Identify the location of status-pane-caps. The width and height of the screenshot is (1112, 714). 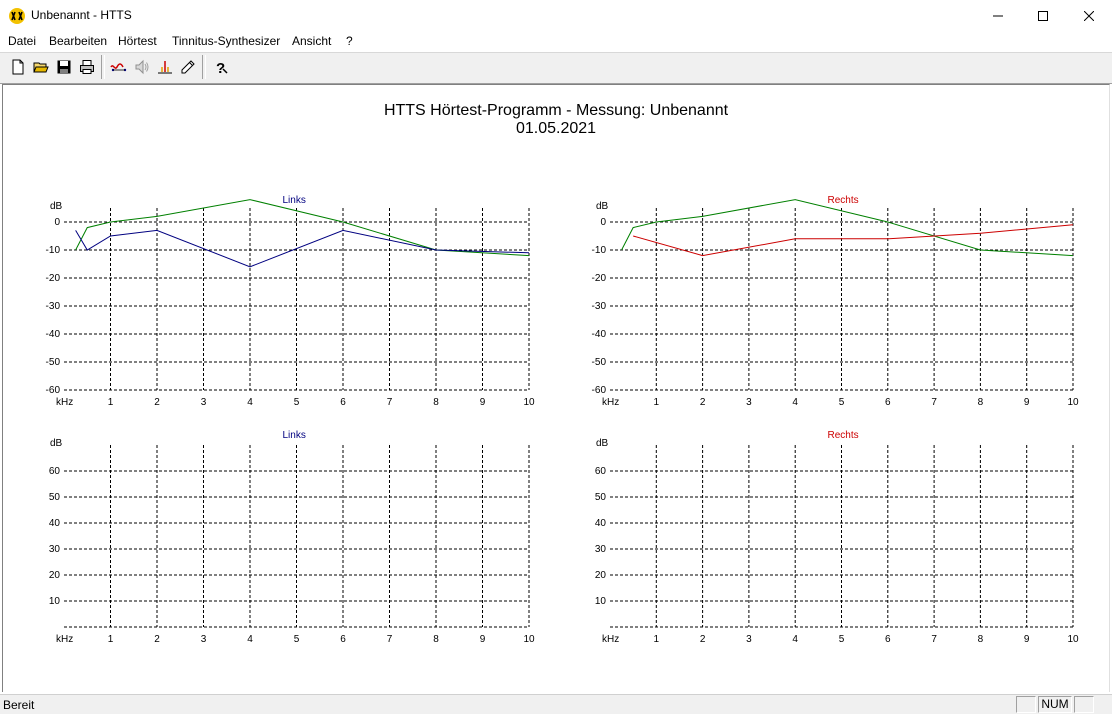
(1026, 704).